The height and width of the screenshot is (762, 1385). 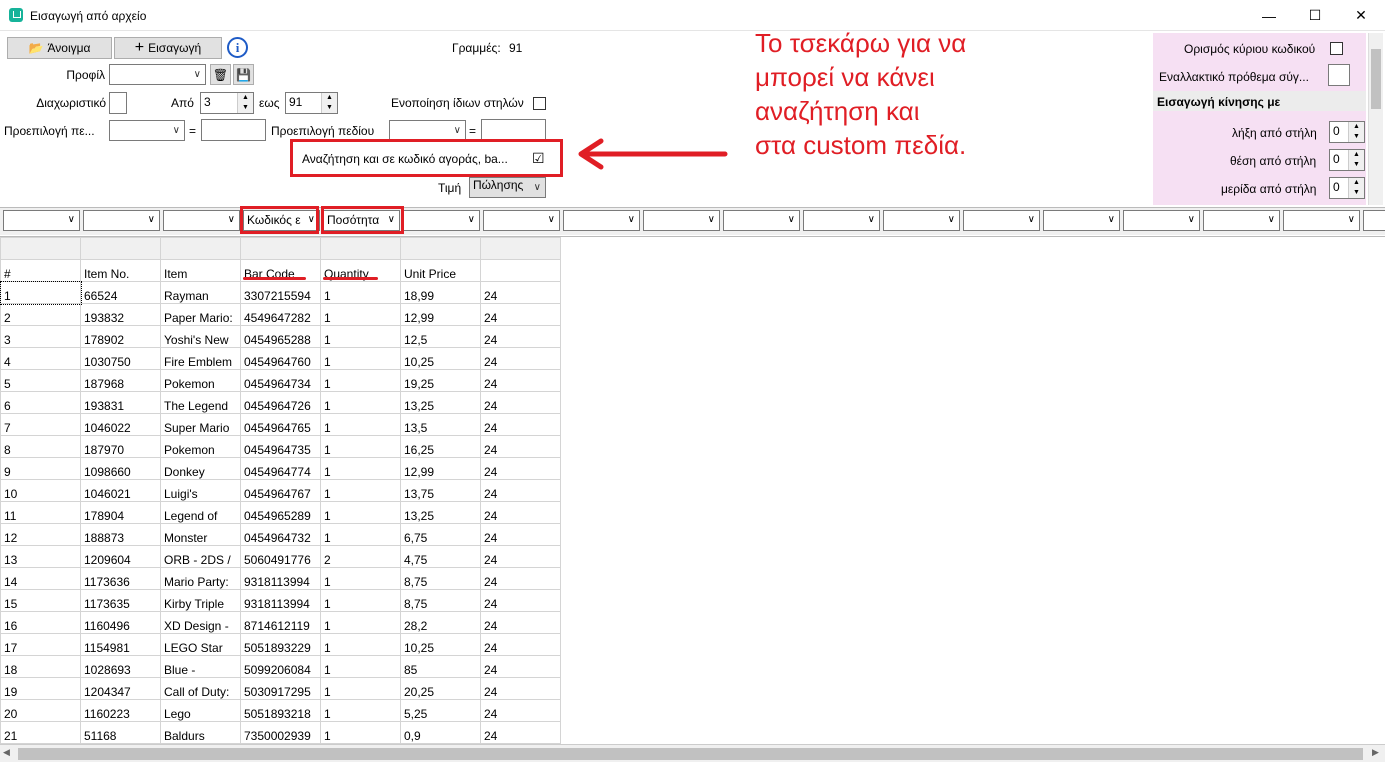 What do you see at coordinates (120, 600) in the screenshot?
I see `table-cell: 1173635` at bounding box center [120, 600].